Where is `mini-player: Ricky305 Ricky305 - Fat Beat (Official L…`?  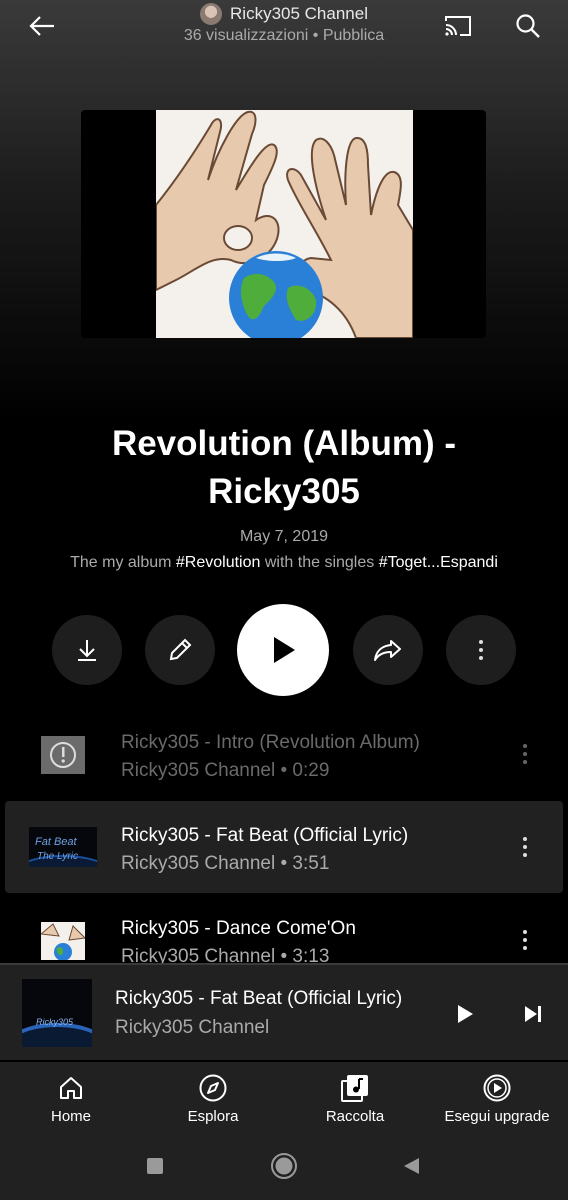 mini-player: Ricky305 Ricky305 - Fat Beat (Official L… is located at coordinates (284, 1011).